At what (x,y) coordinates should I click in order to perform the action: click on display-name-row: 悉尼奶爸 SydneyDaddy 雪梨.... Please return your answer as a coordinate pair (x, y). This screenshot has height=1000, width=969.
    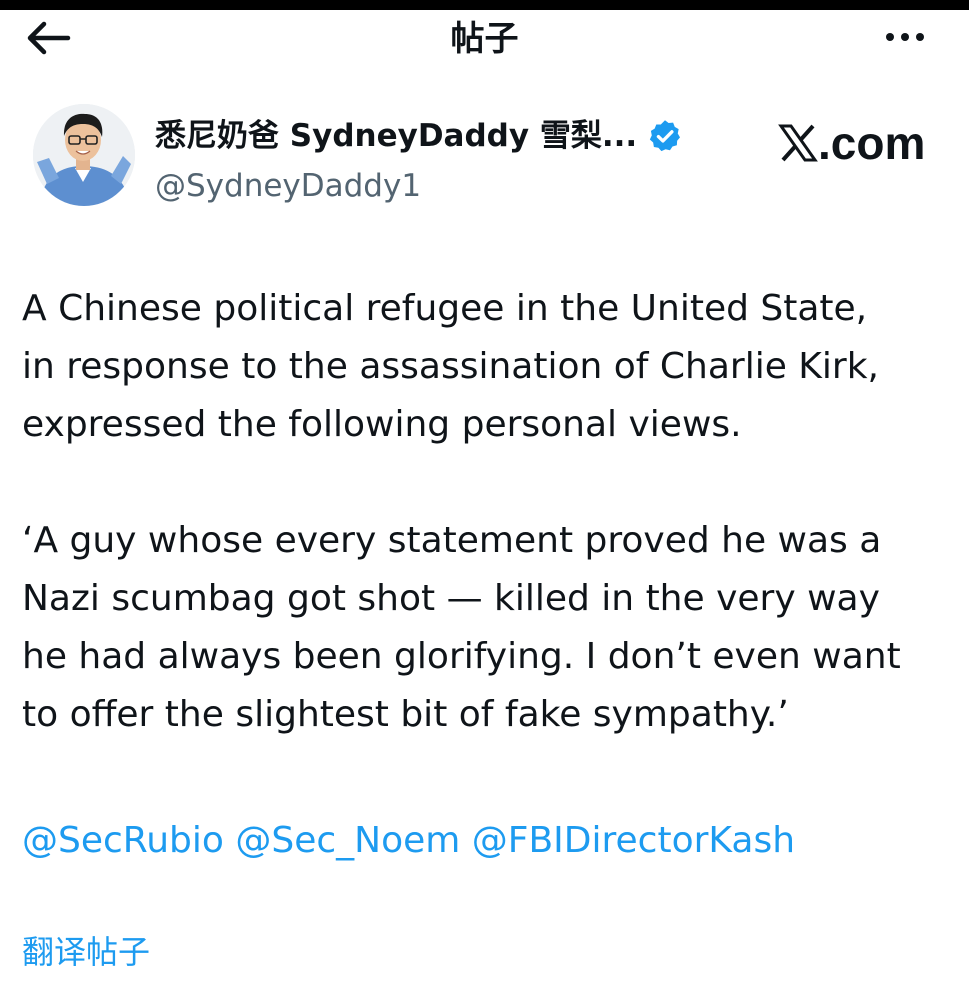
    Looking at the image, I should click on (419, 136).